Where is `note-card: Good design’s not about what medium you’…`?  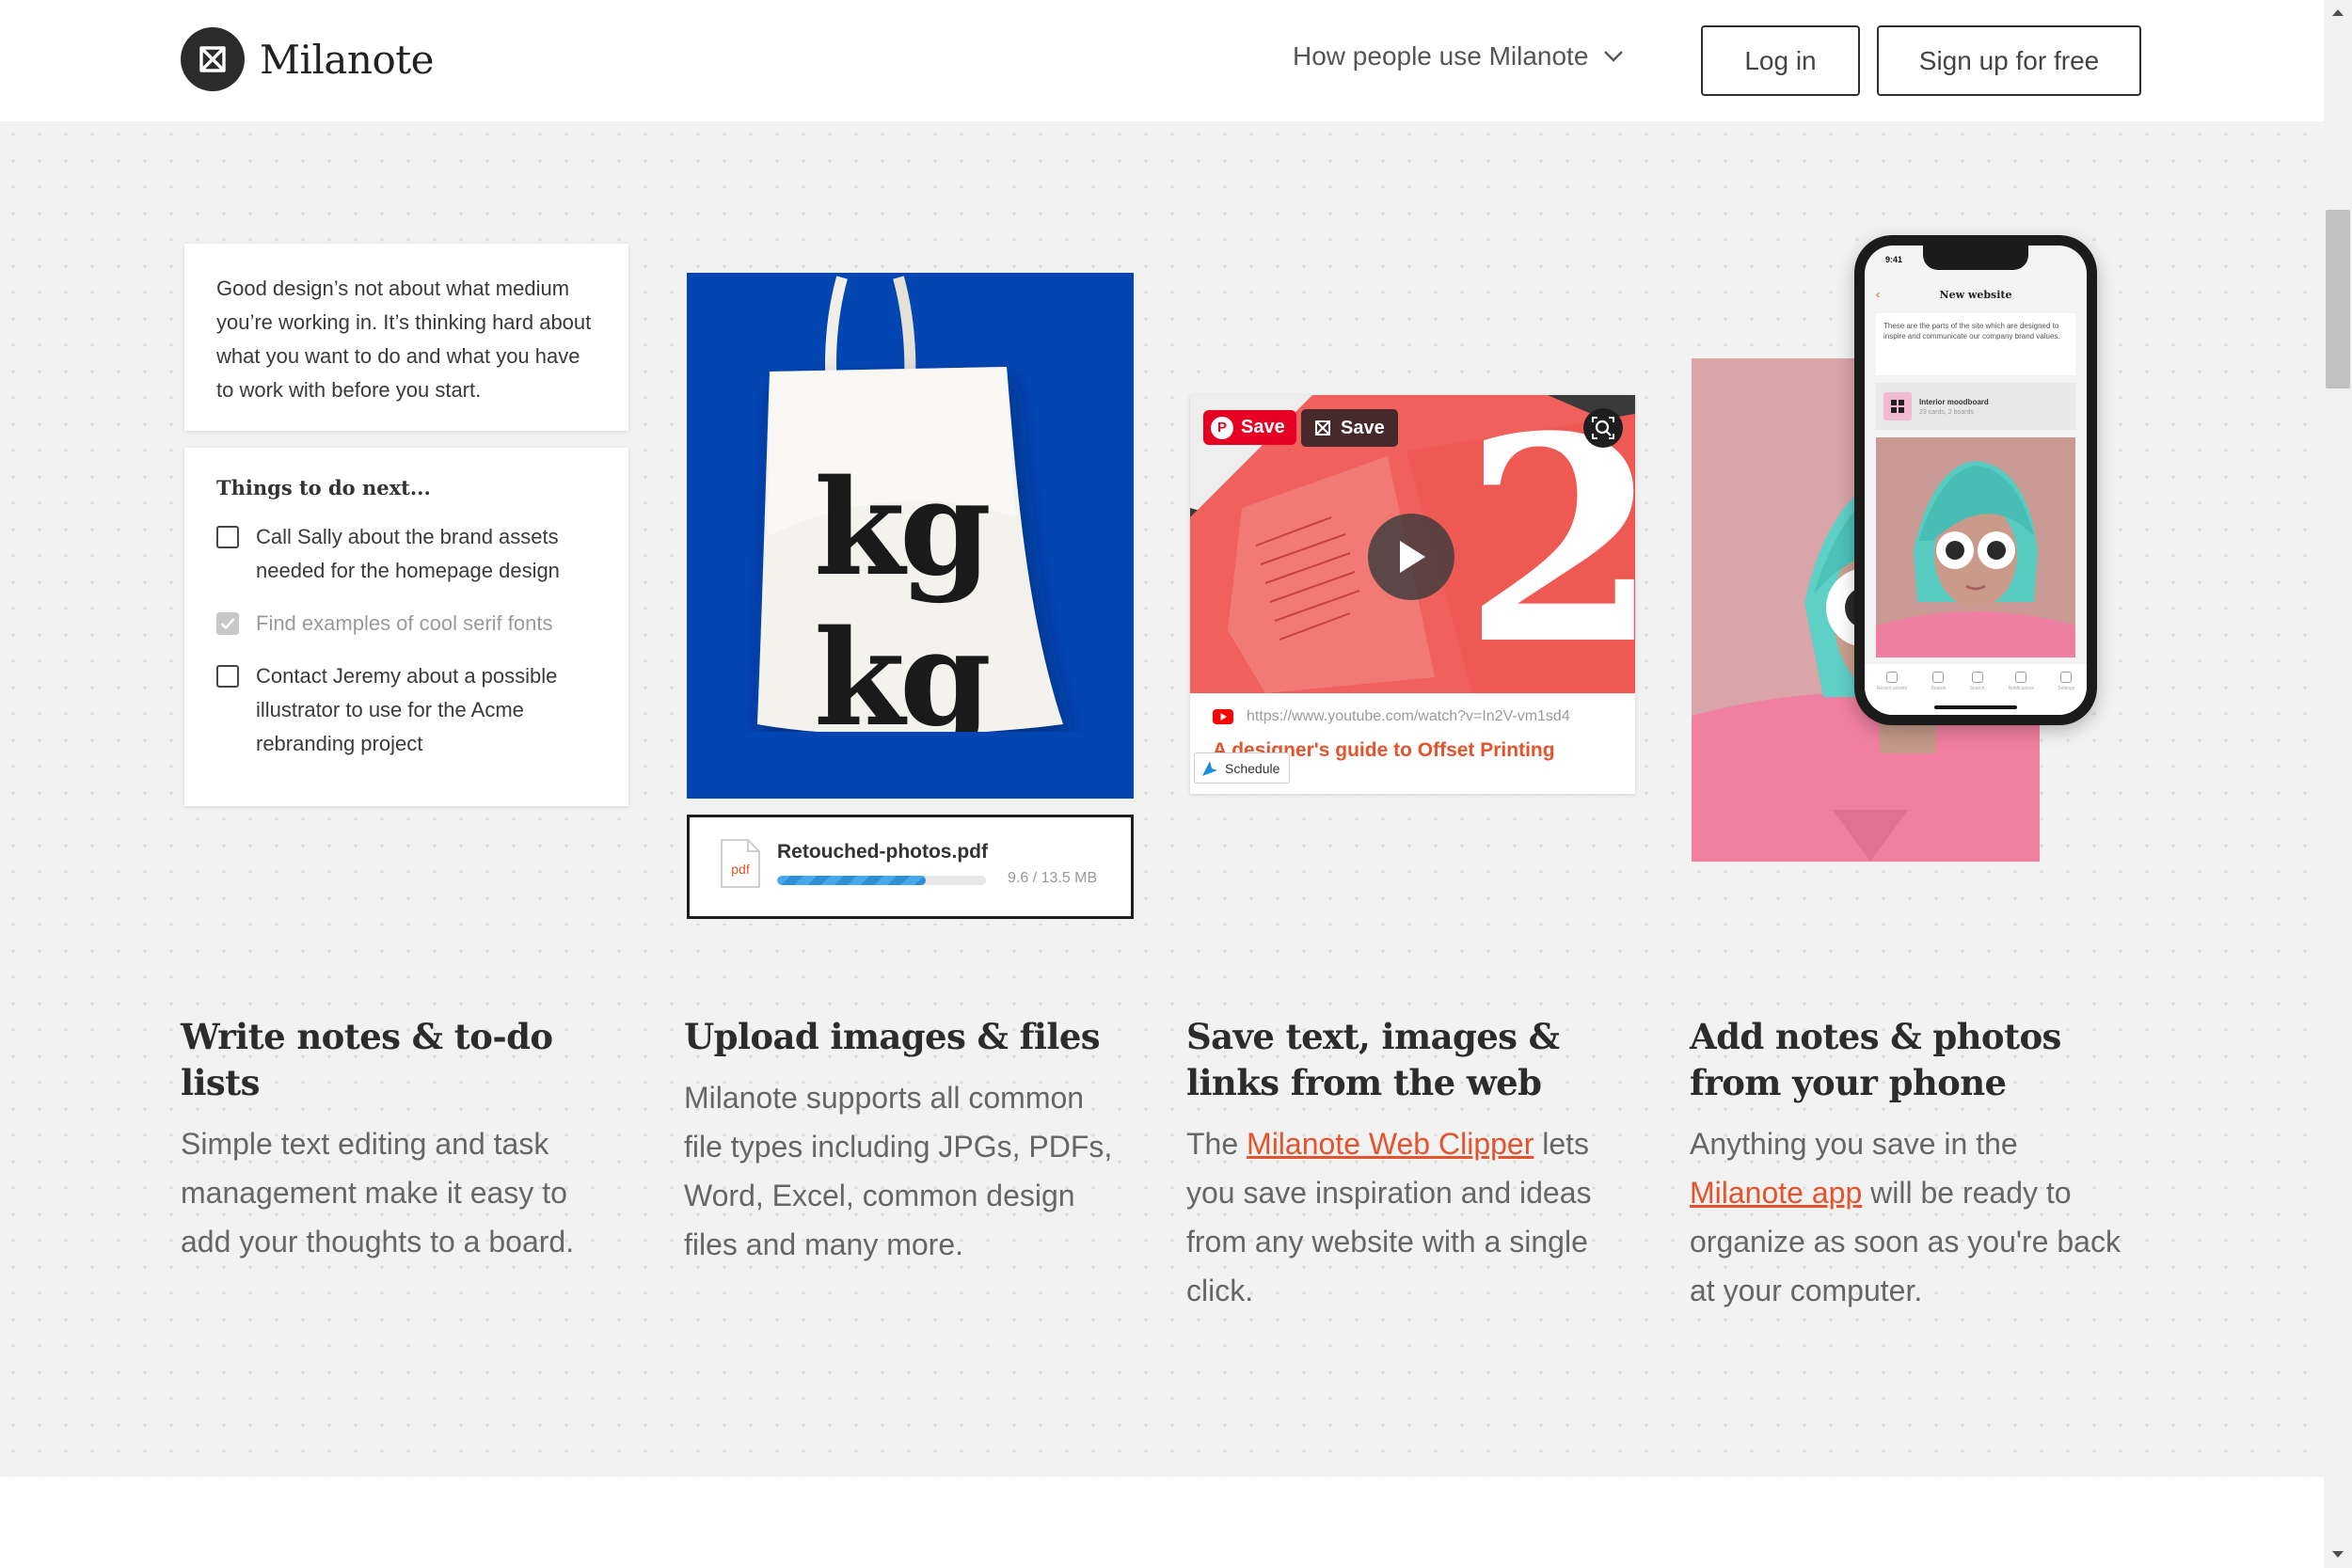 note-card: Good design’s not about what medium you’… is located at coordinates (406, 337).